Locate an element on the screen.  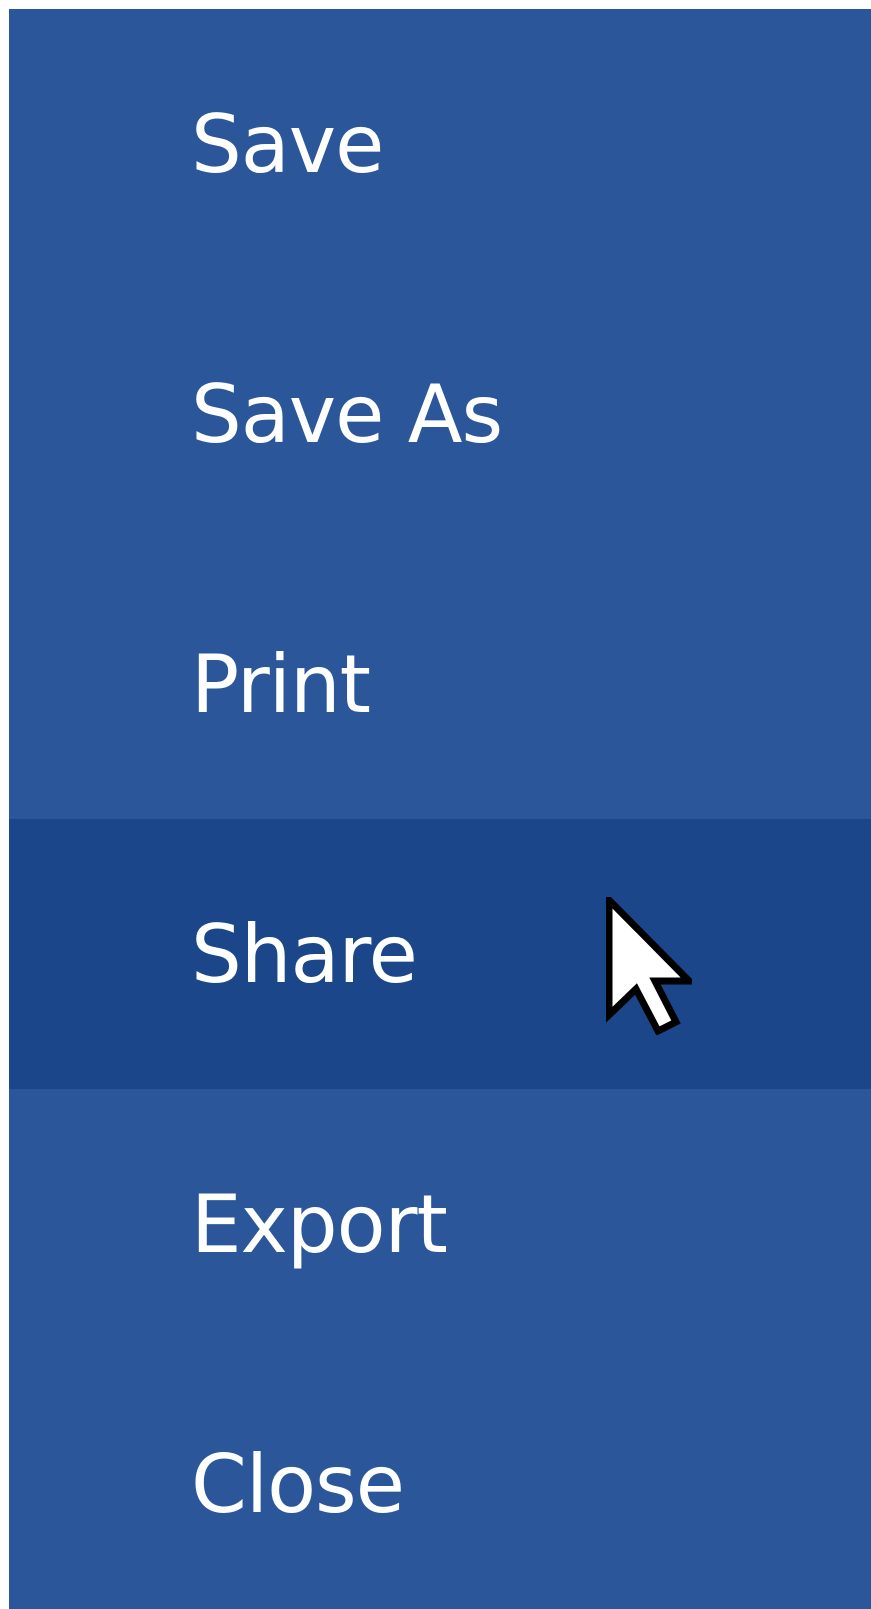
menu-item-label: Save is located at coordinates (287, 144).